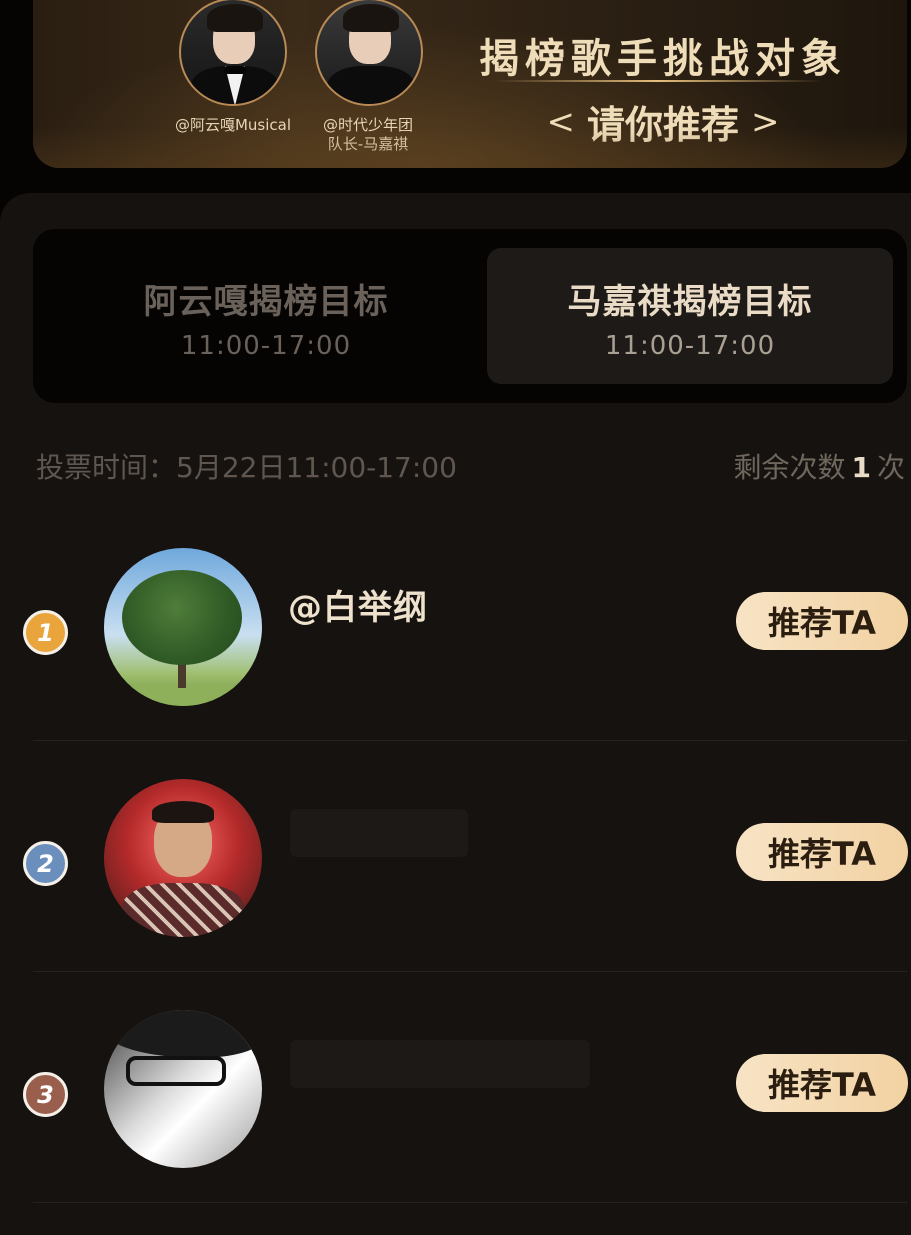 The height and width of the screenshot is (1235, 911). I want to click on target-tabs: 阿云嘎揭榜目标 11:00-17:00 马嘉祺揭榜目标 11:00-17:00, so click(470, 316).